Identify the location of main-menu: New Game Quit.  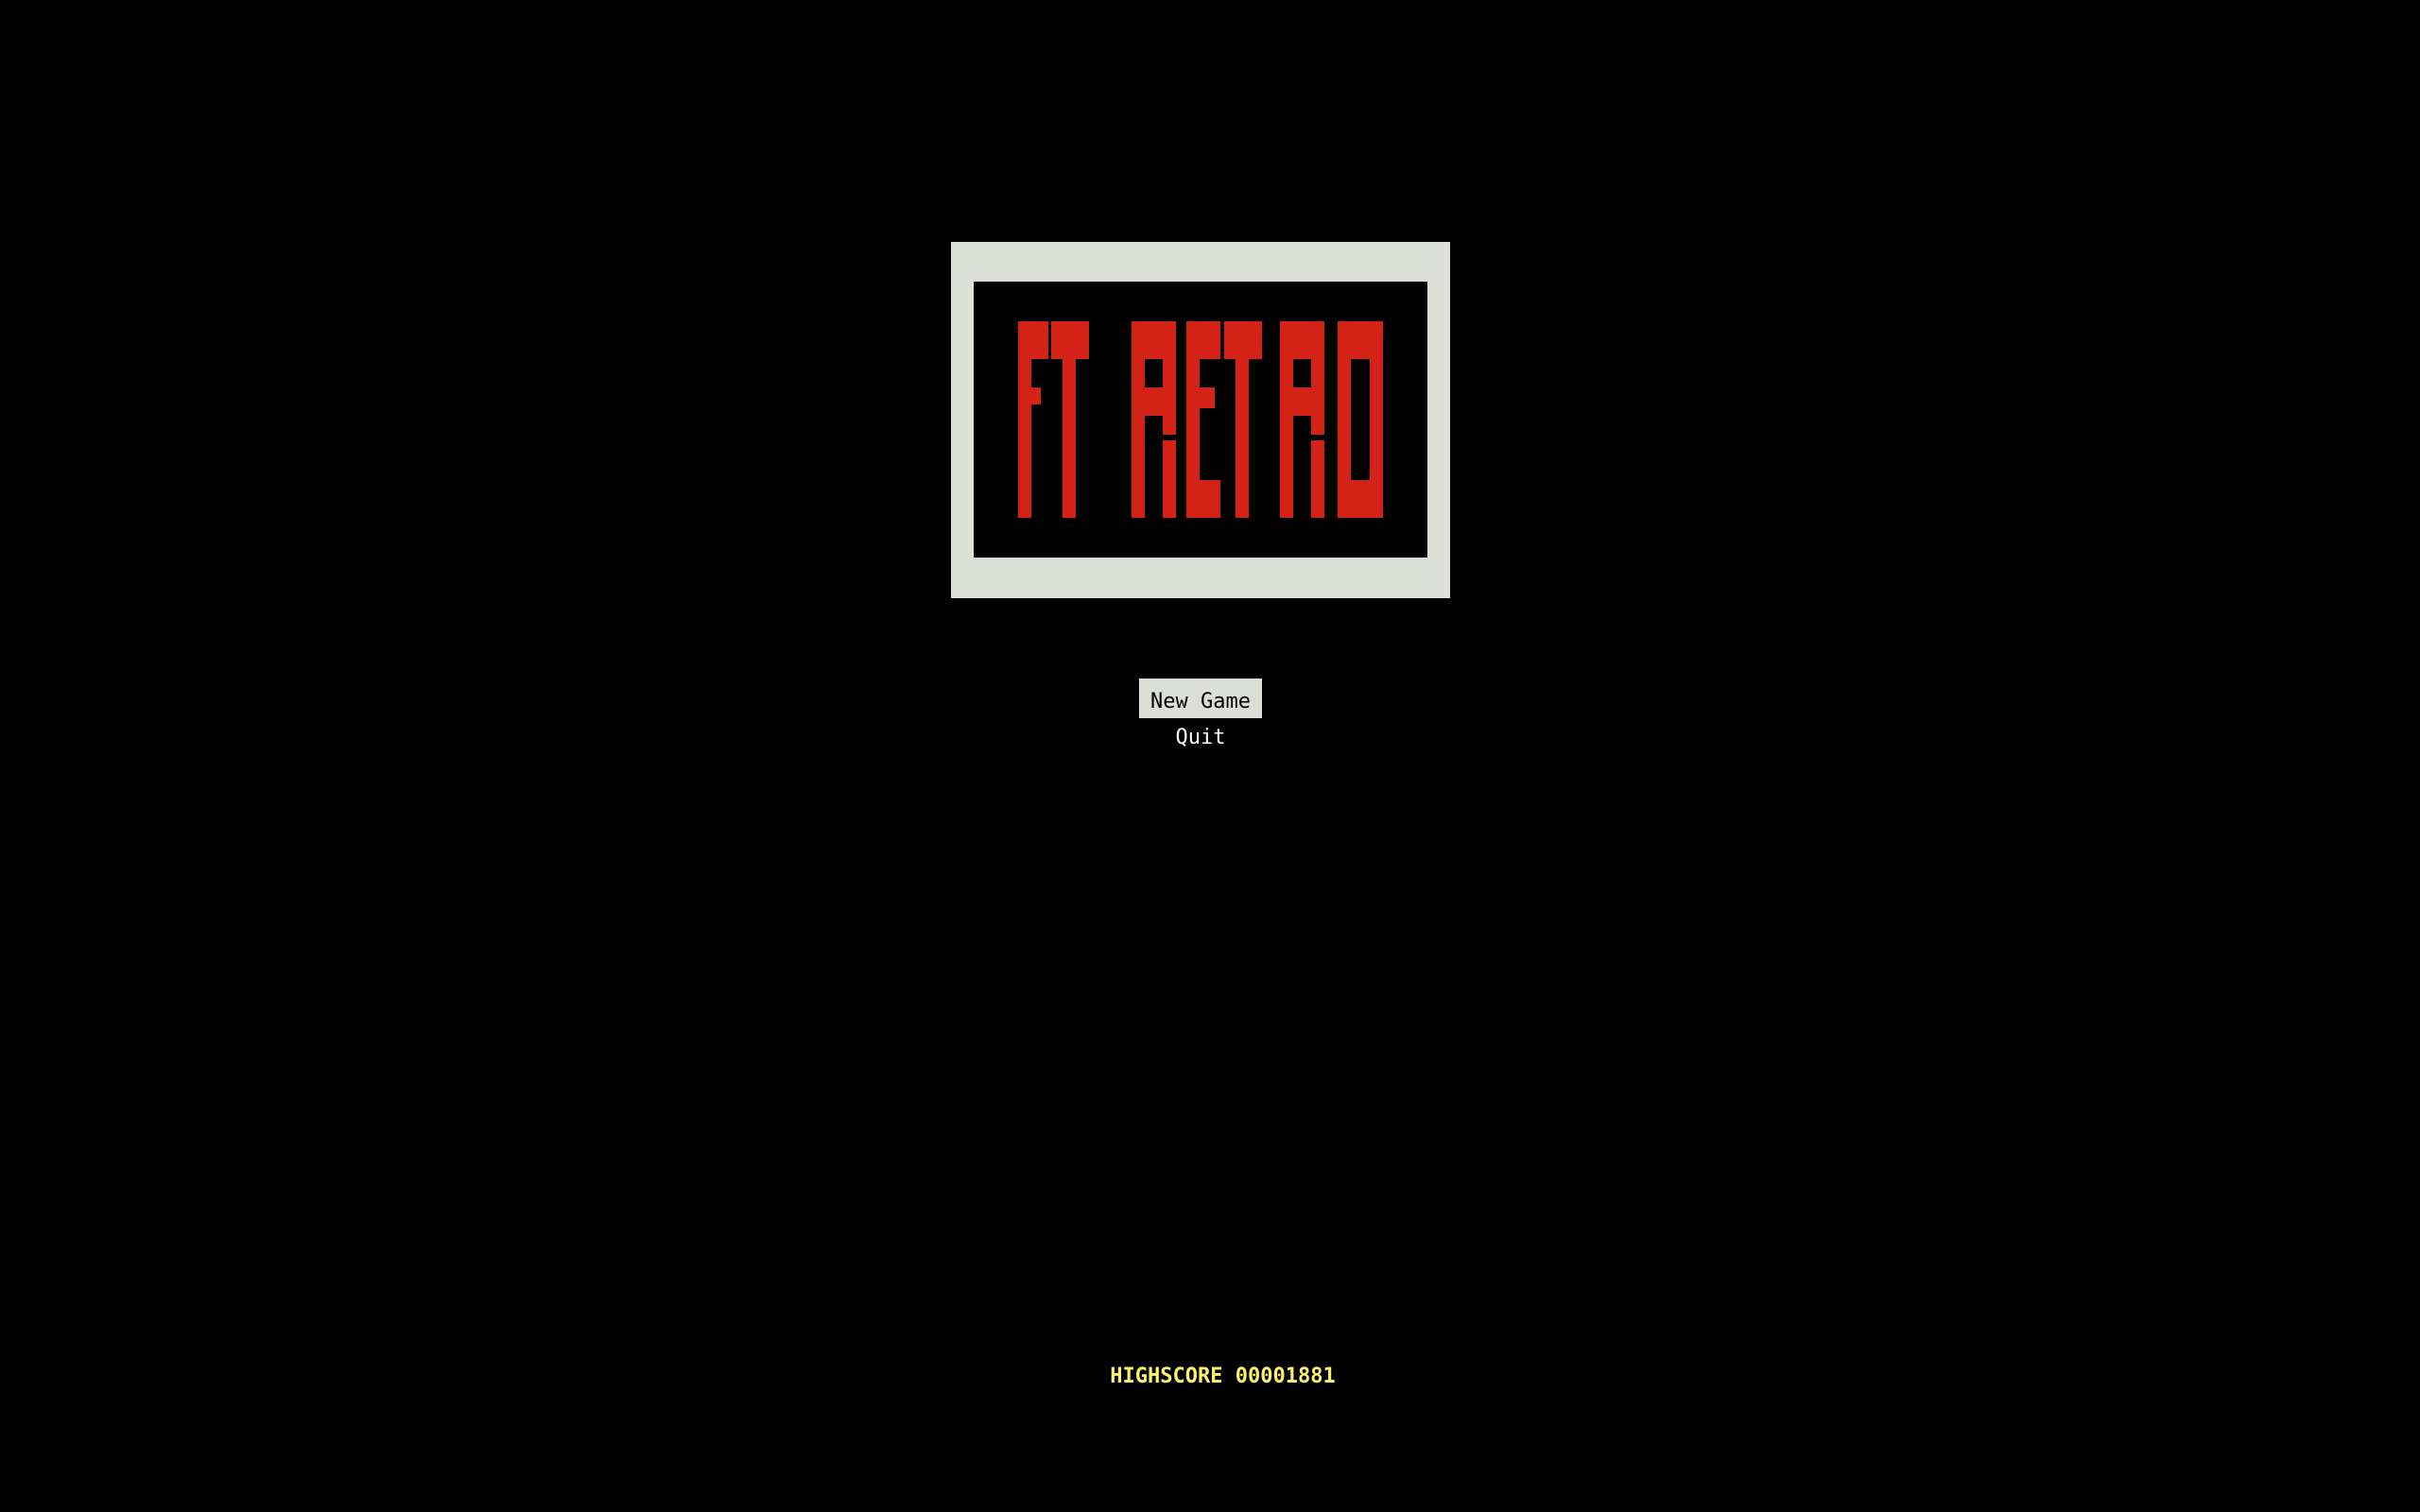
(1200, 718).